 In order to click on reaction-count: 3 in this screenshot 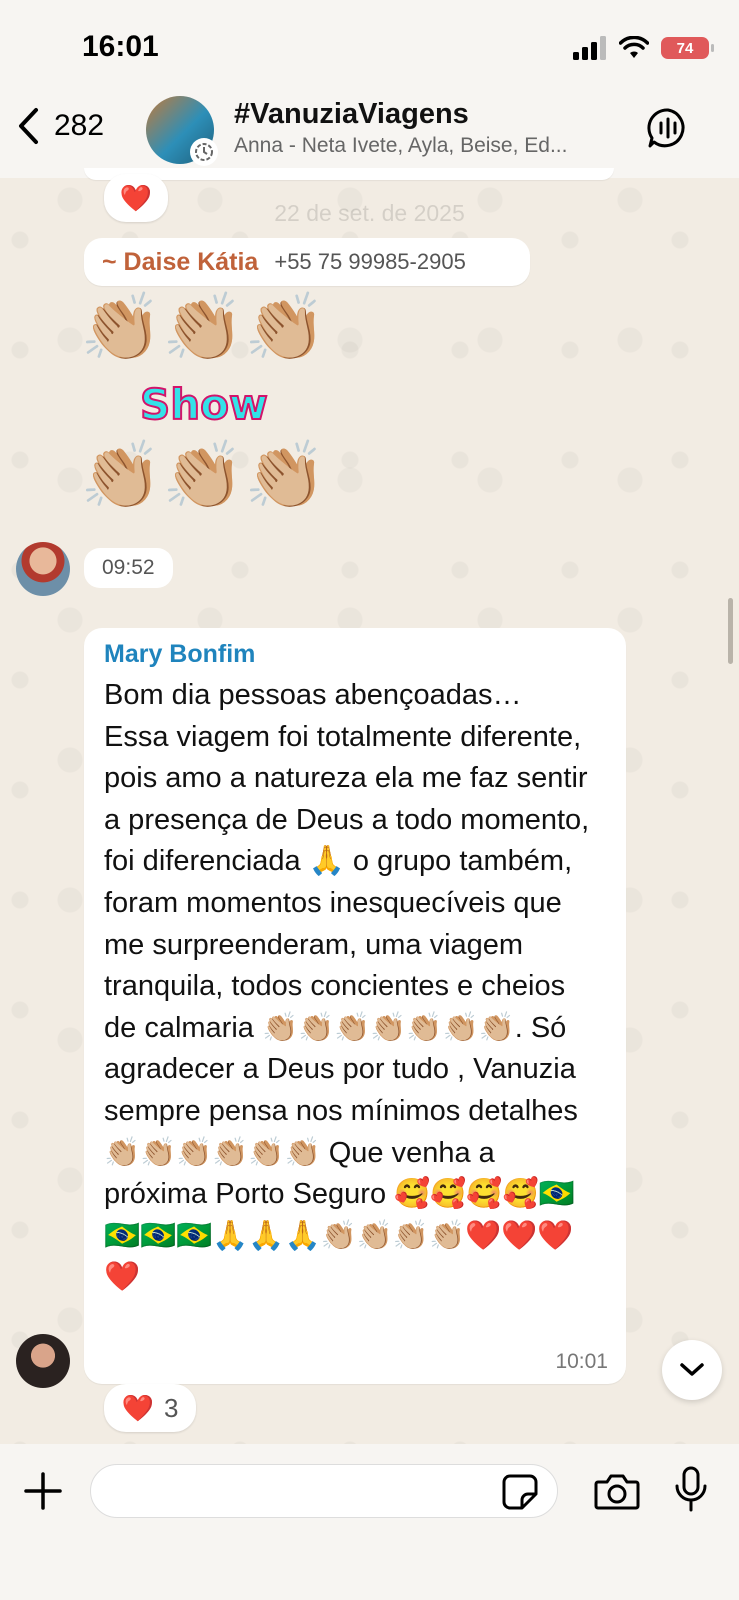, I will do `click(171, 1407)`.